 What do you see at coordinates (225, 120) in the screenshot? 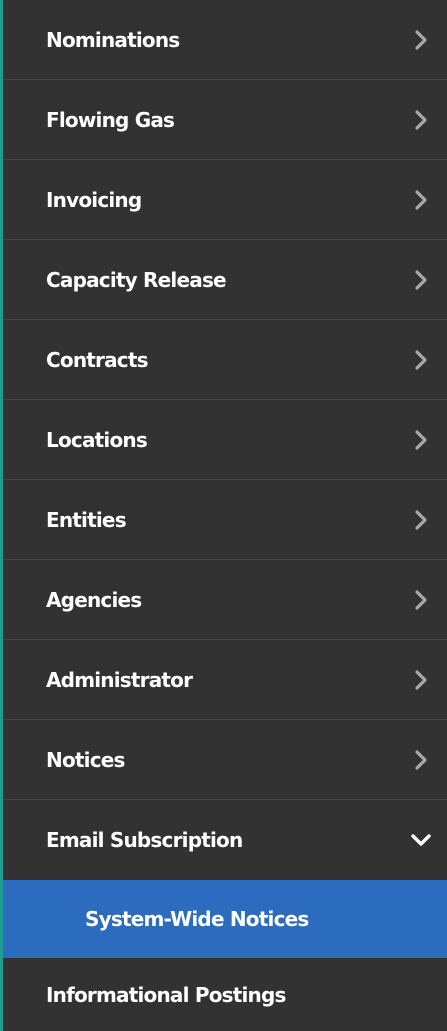
I see `menu-item-flowing-gas: Flowing Gas` at bounding box center [225, 120].